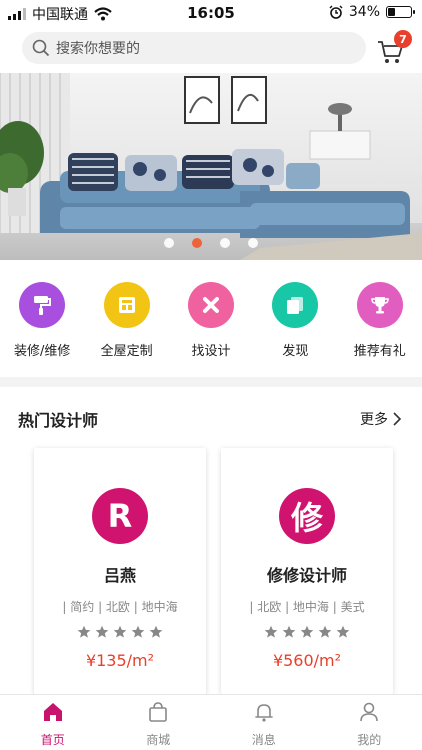 The width and height of the screenshot is (422, 750). I want to click on tab-bar: 首页 商城 消息 我的, so click(211, 722).